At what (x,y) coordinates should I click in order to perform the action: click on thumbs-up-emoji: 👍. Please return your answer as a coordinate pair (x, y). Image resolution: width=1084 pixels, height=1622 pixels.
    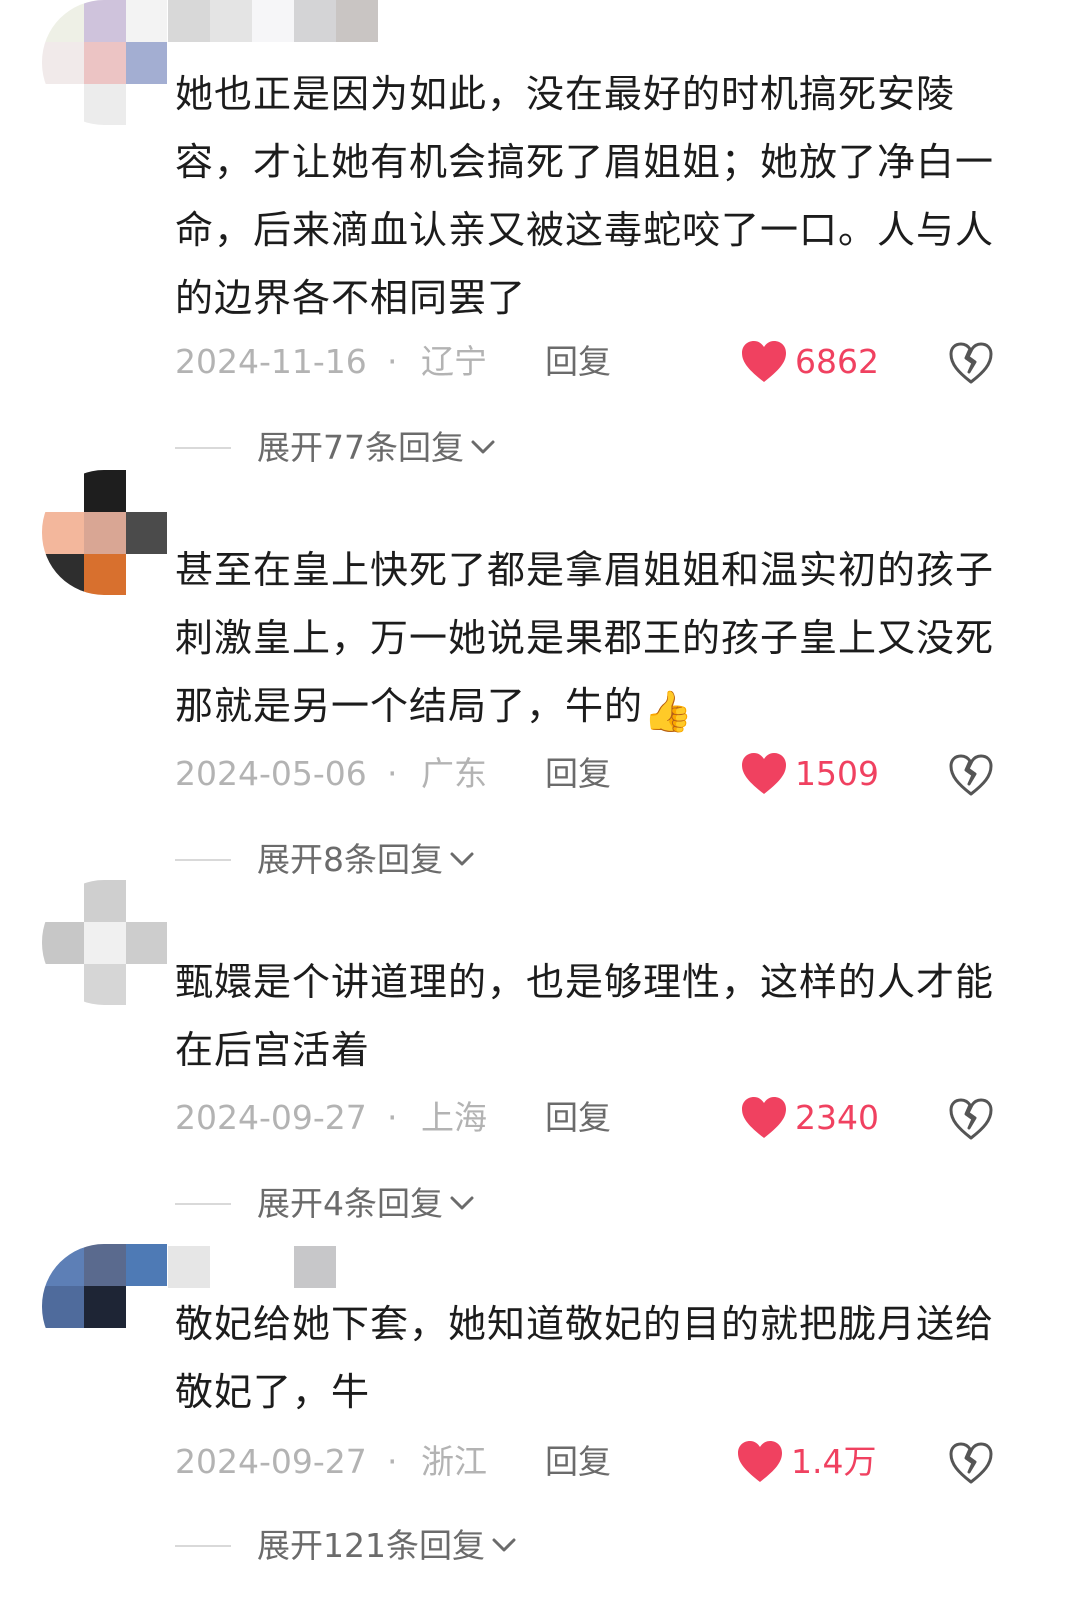
    Looking at the image, I should click on (668, 712).